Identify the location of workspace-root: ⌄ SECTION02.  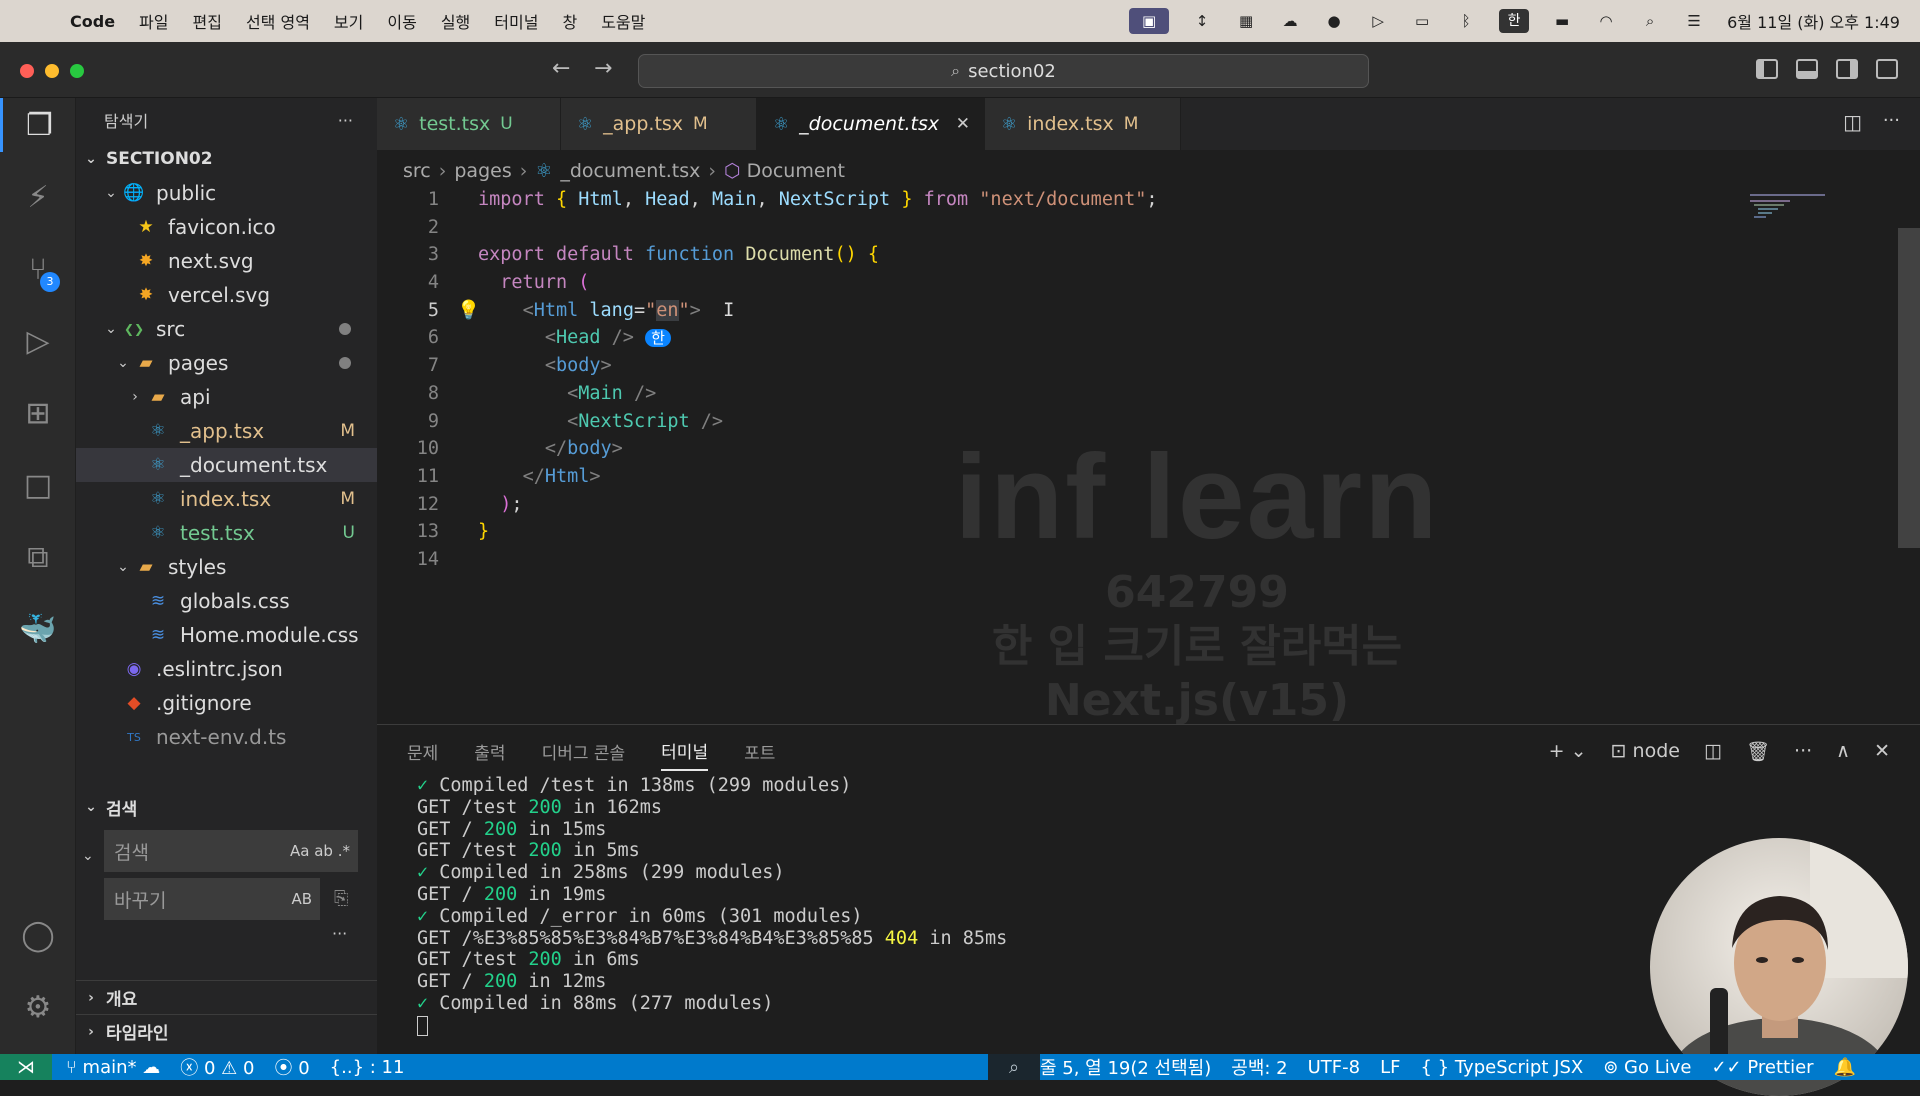
(226, 159).